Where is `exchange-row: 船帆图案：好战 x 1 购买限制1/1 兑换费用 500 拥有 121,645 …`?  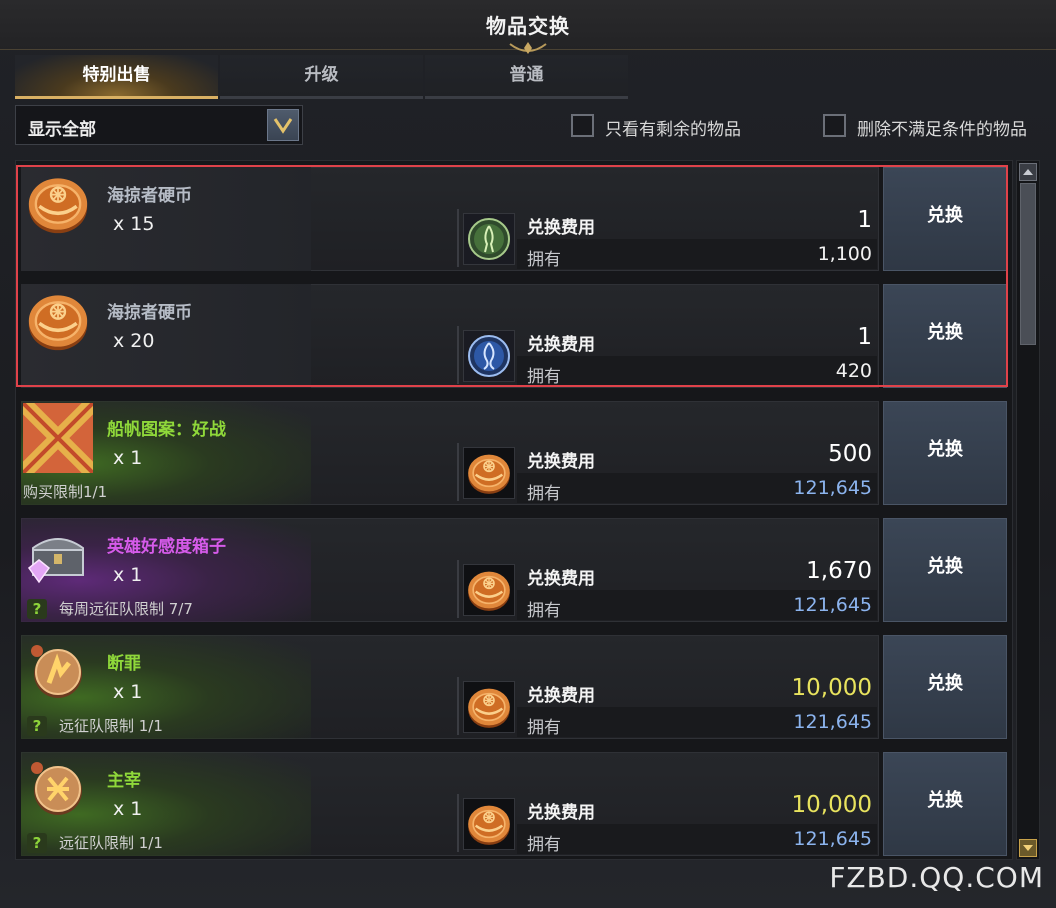 exchange-row: 船帆图案：好战 x 1 购买限制1/1 兑换费用 500 拥有 121,645 … is located at coordinates (512, 451).